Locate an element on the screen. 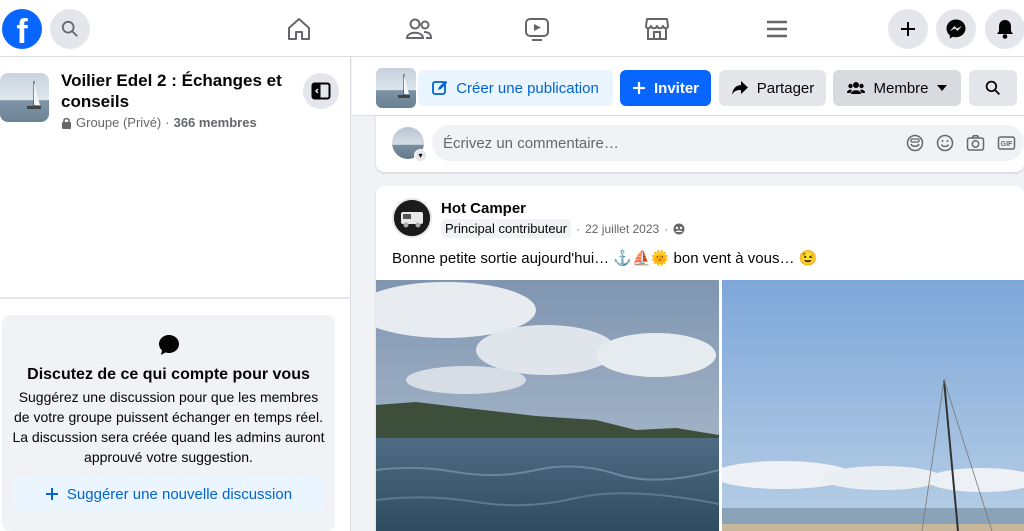 The height and width of the screenshot is (531, 1024). create-post-button: Créer une publication is located at coordinates (515, 88).